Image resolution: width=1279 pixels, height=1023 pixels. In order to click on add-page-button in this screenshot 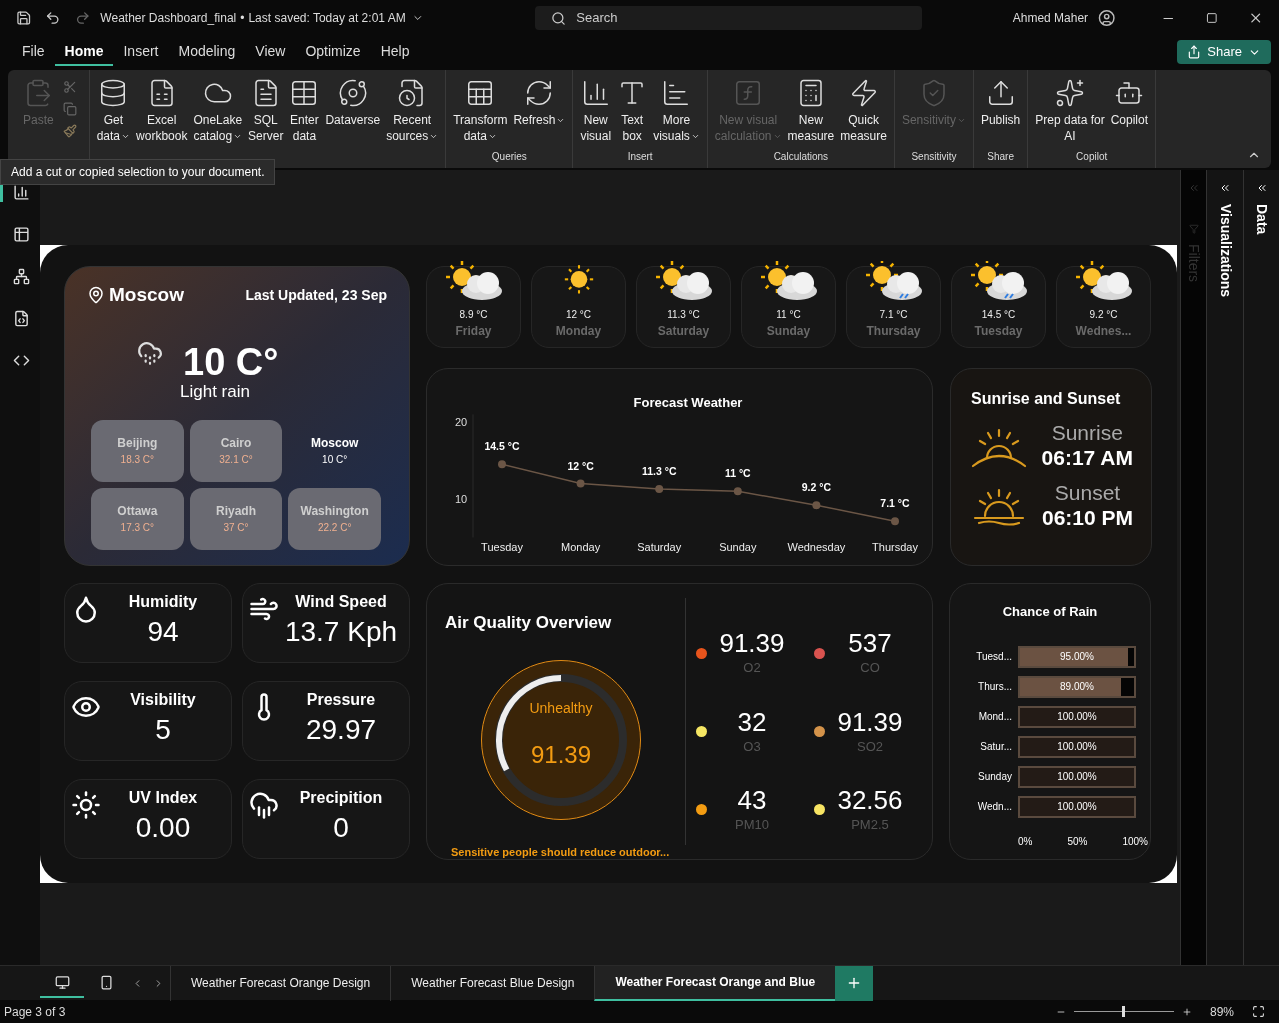, I will do `click(854, 983)`.